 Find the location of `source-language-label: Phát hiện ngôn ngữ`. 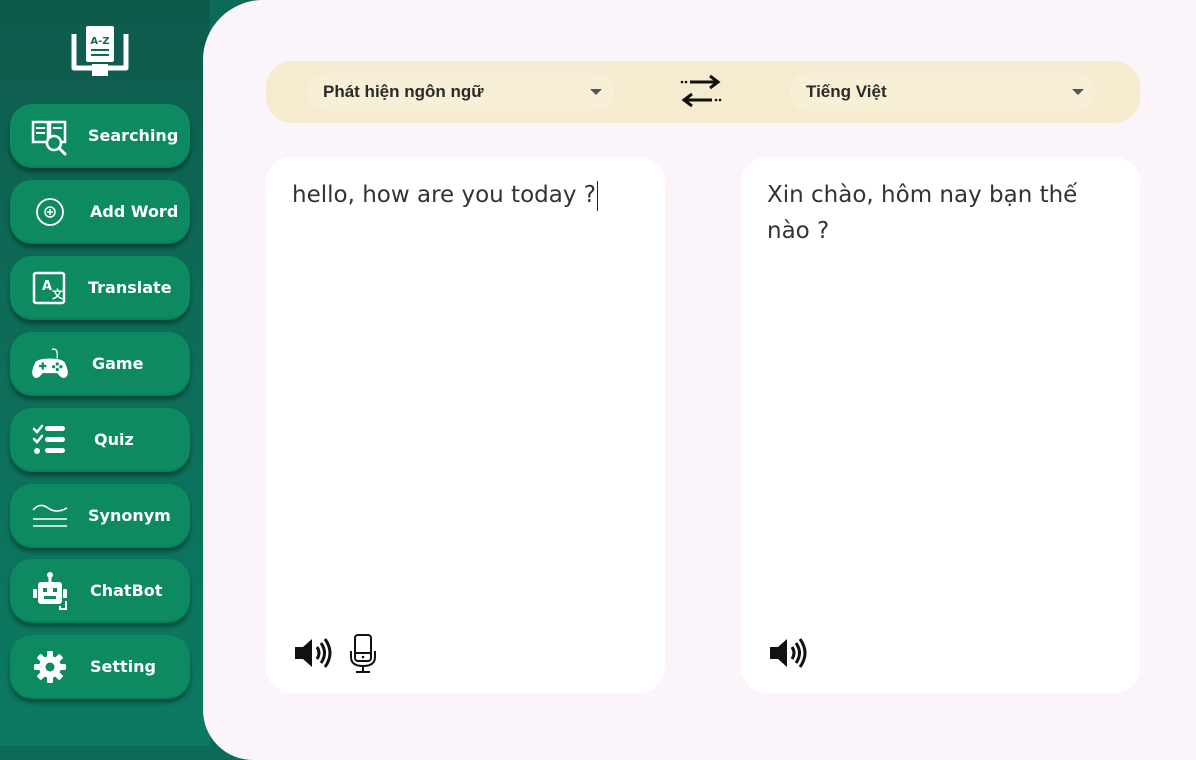

source-language-label: Phát hiện ngôn ngữ is located at coordinates (403, 91).